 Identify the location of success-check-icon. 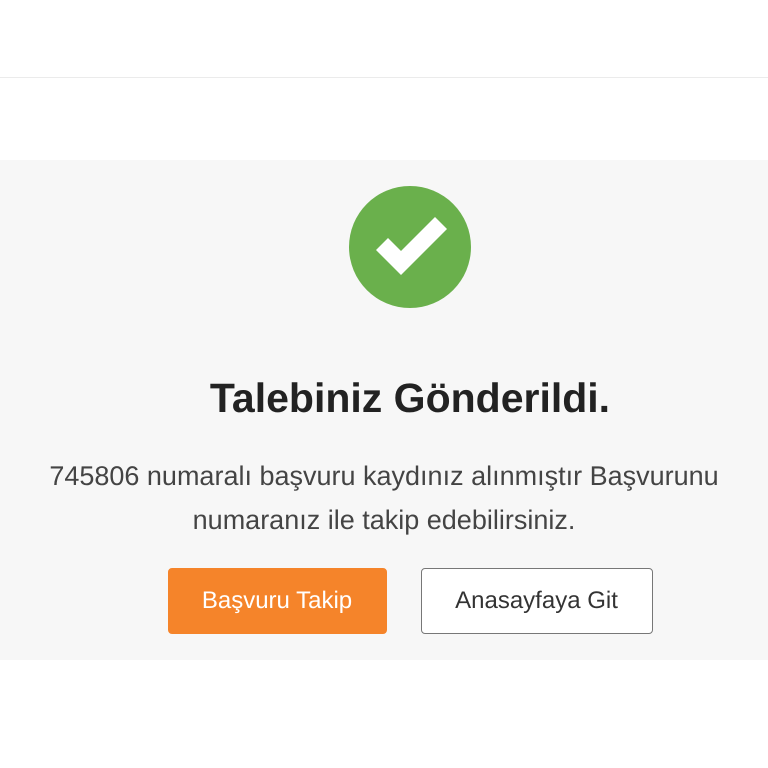
(410, 247).